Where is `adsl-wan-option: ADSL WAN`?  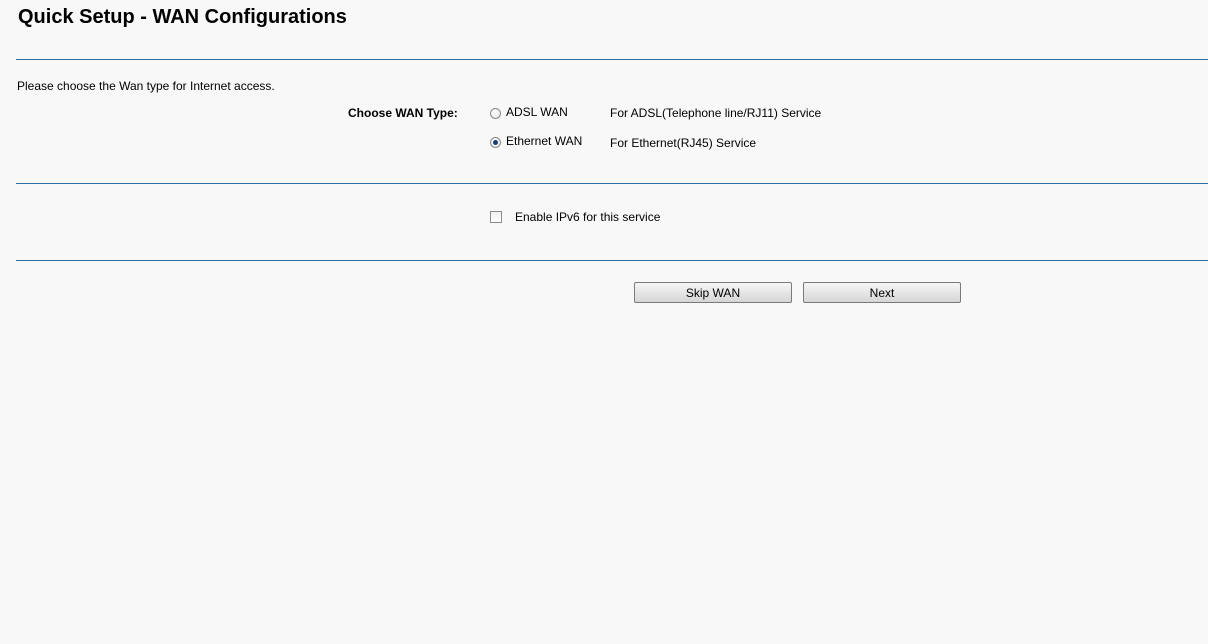
adsl-wan-option: ADSL WAN is located at coordinates (529, 112).